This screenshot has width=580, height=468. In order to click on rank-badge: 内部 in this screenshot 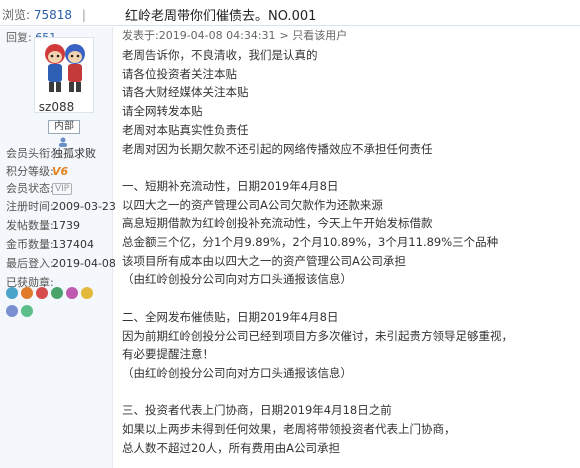, I will do `click(64, 127)`.